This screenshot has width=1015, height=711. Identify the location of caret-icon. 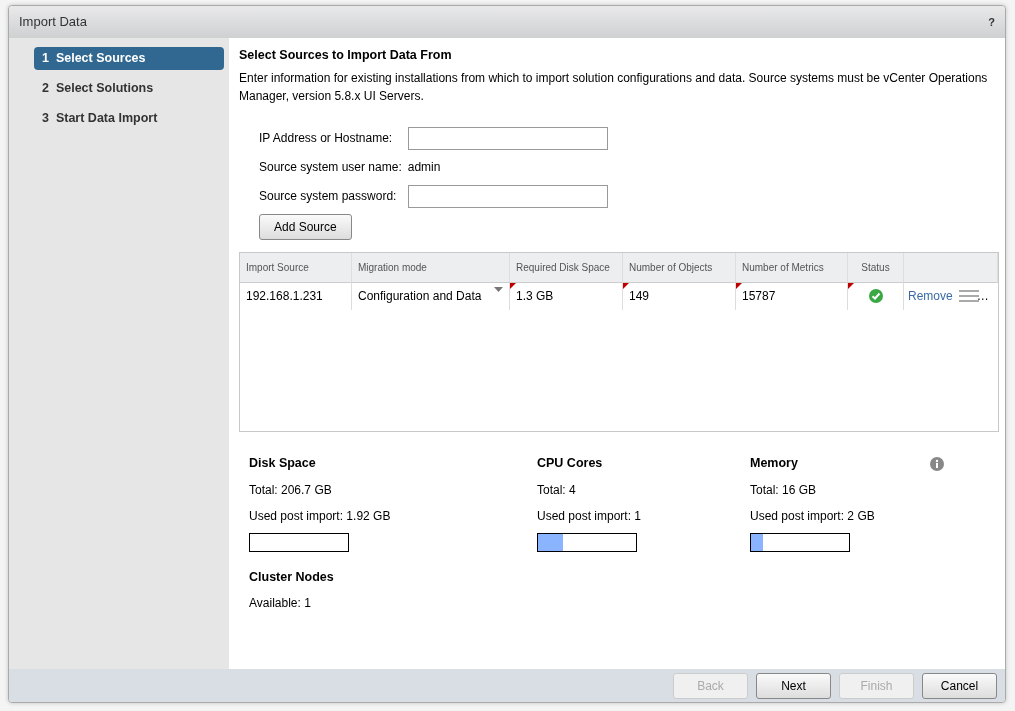
(498, 290).